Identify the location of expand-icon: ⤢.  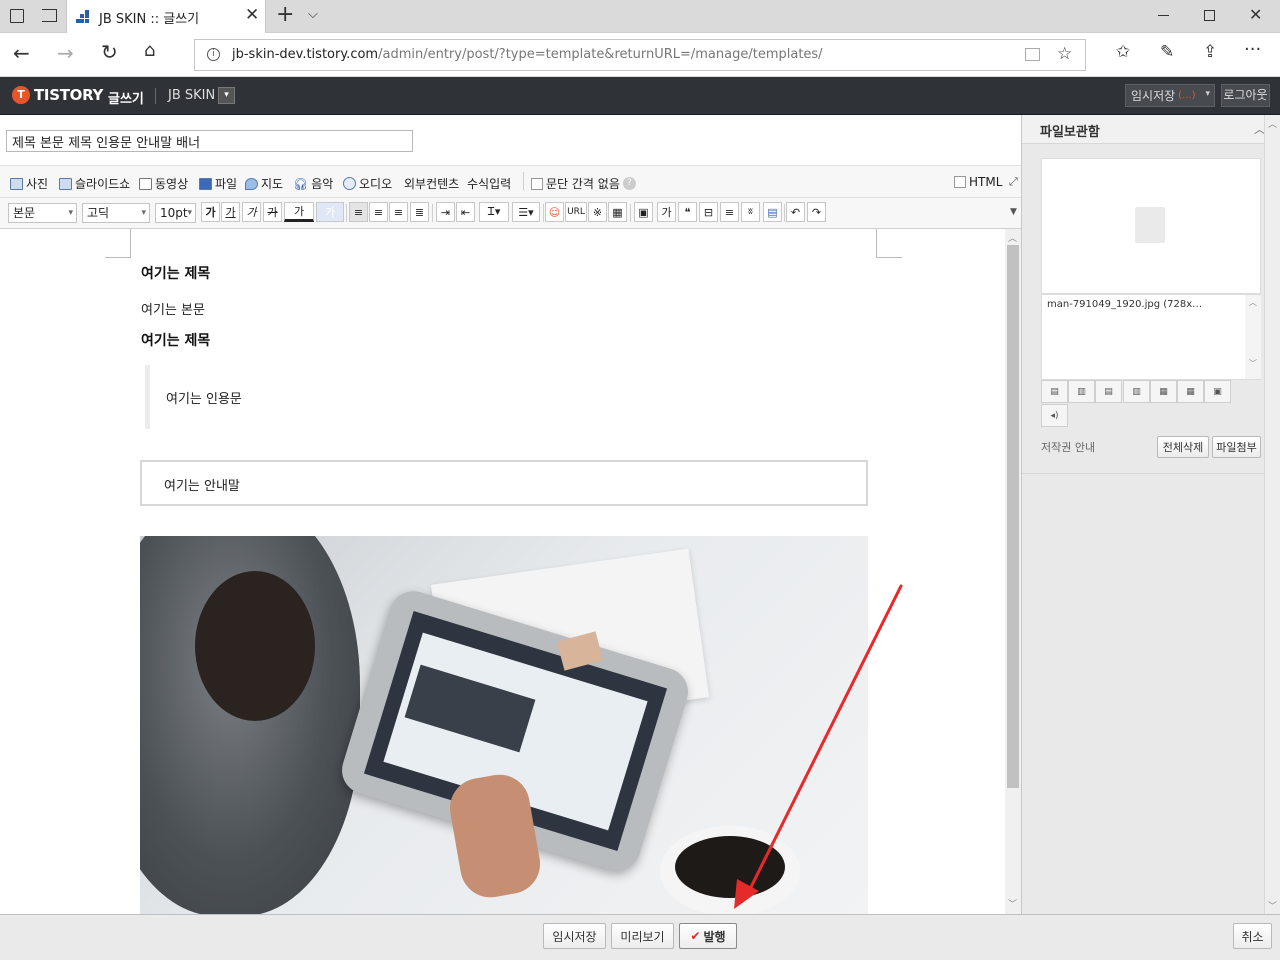
(1013, 182).